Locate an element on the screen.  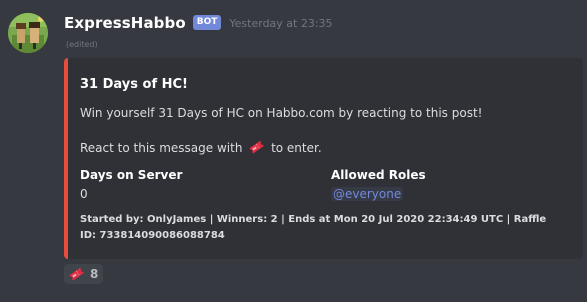
field-value-wrapper: @everyone is located at coordinates (378, 194).